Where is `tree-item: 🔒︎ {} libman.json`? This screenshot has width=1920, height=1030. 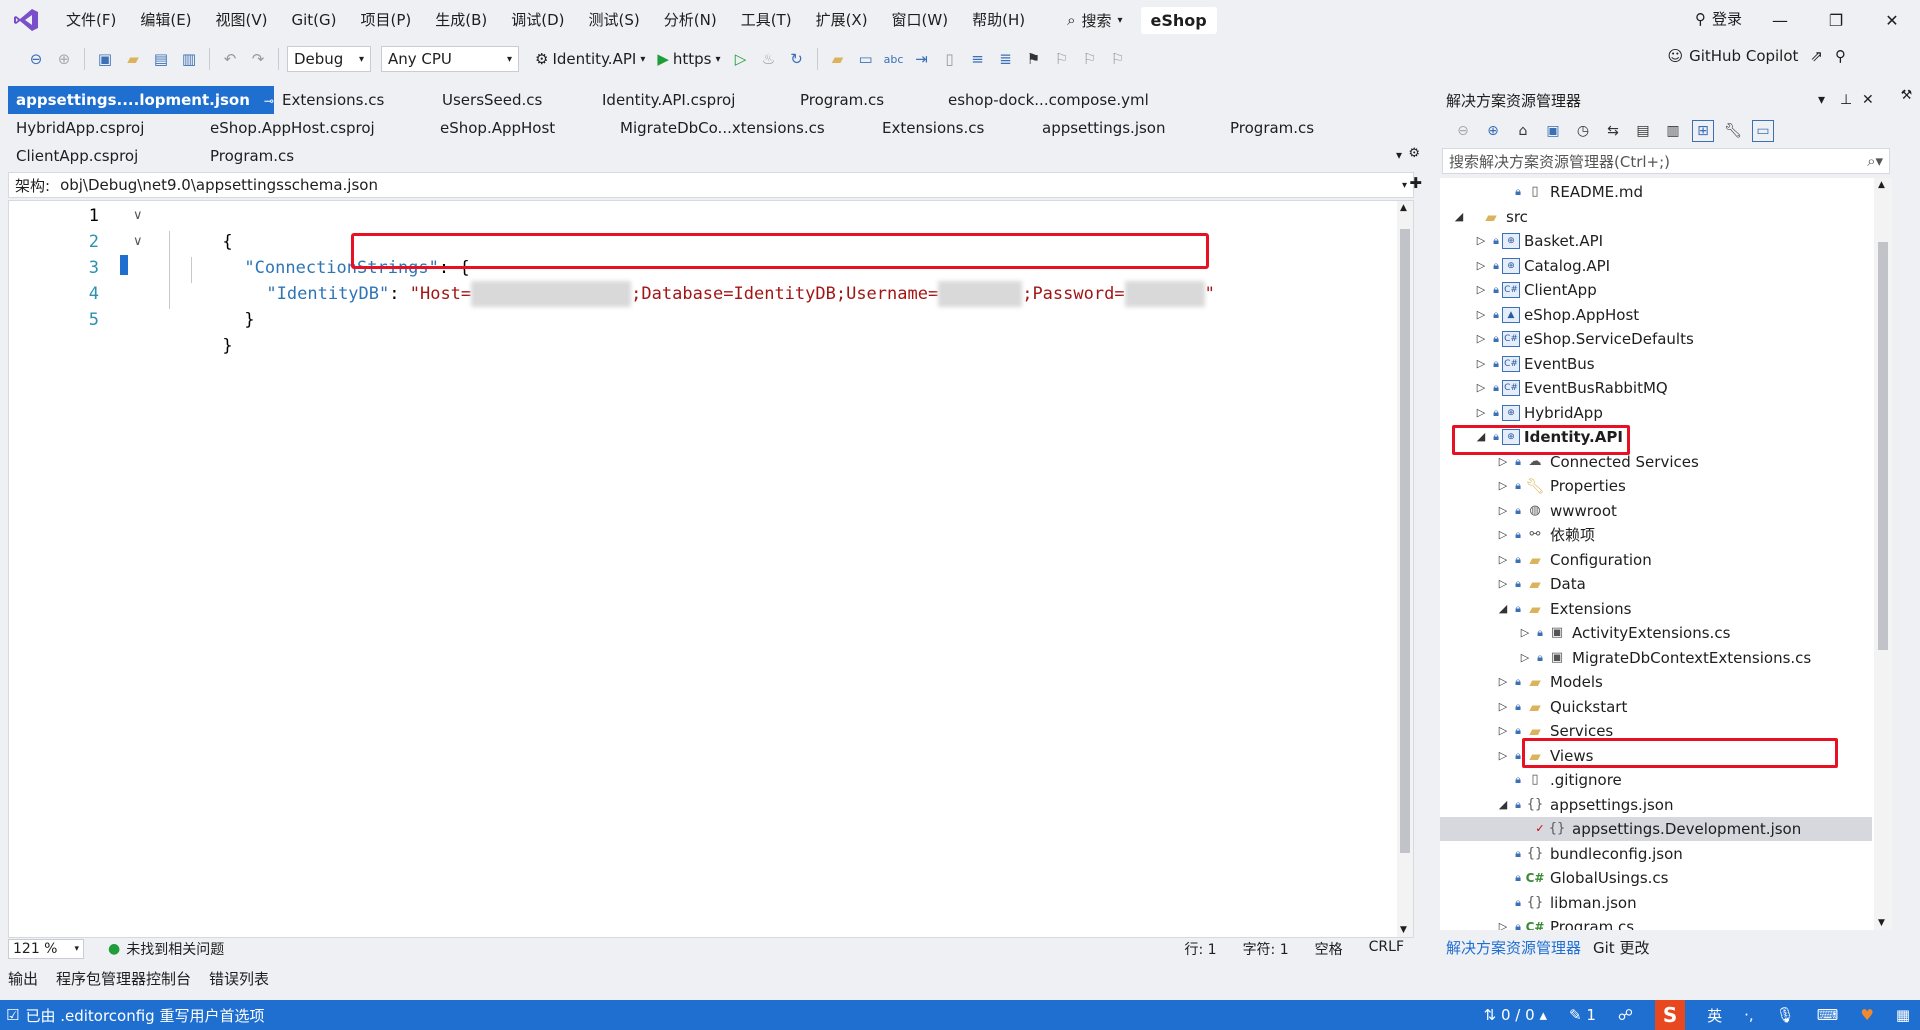 tree-item: 🔒︎ {} libman.json is located at coordinates (1656, 903).